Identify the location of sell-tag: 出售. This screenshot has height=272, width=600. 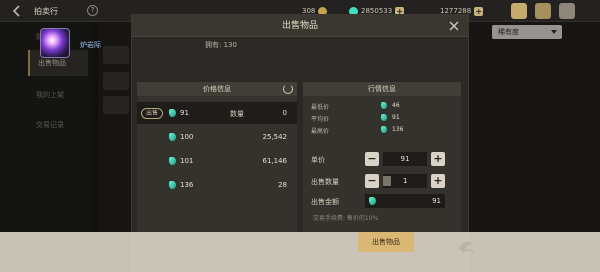
(152, 113).